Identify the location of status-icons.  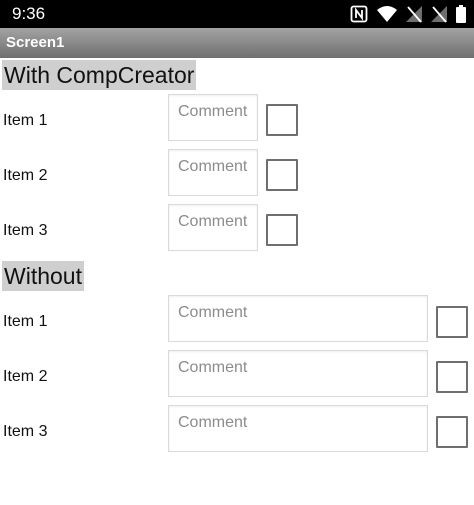
(408, 14).